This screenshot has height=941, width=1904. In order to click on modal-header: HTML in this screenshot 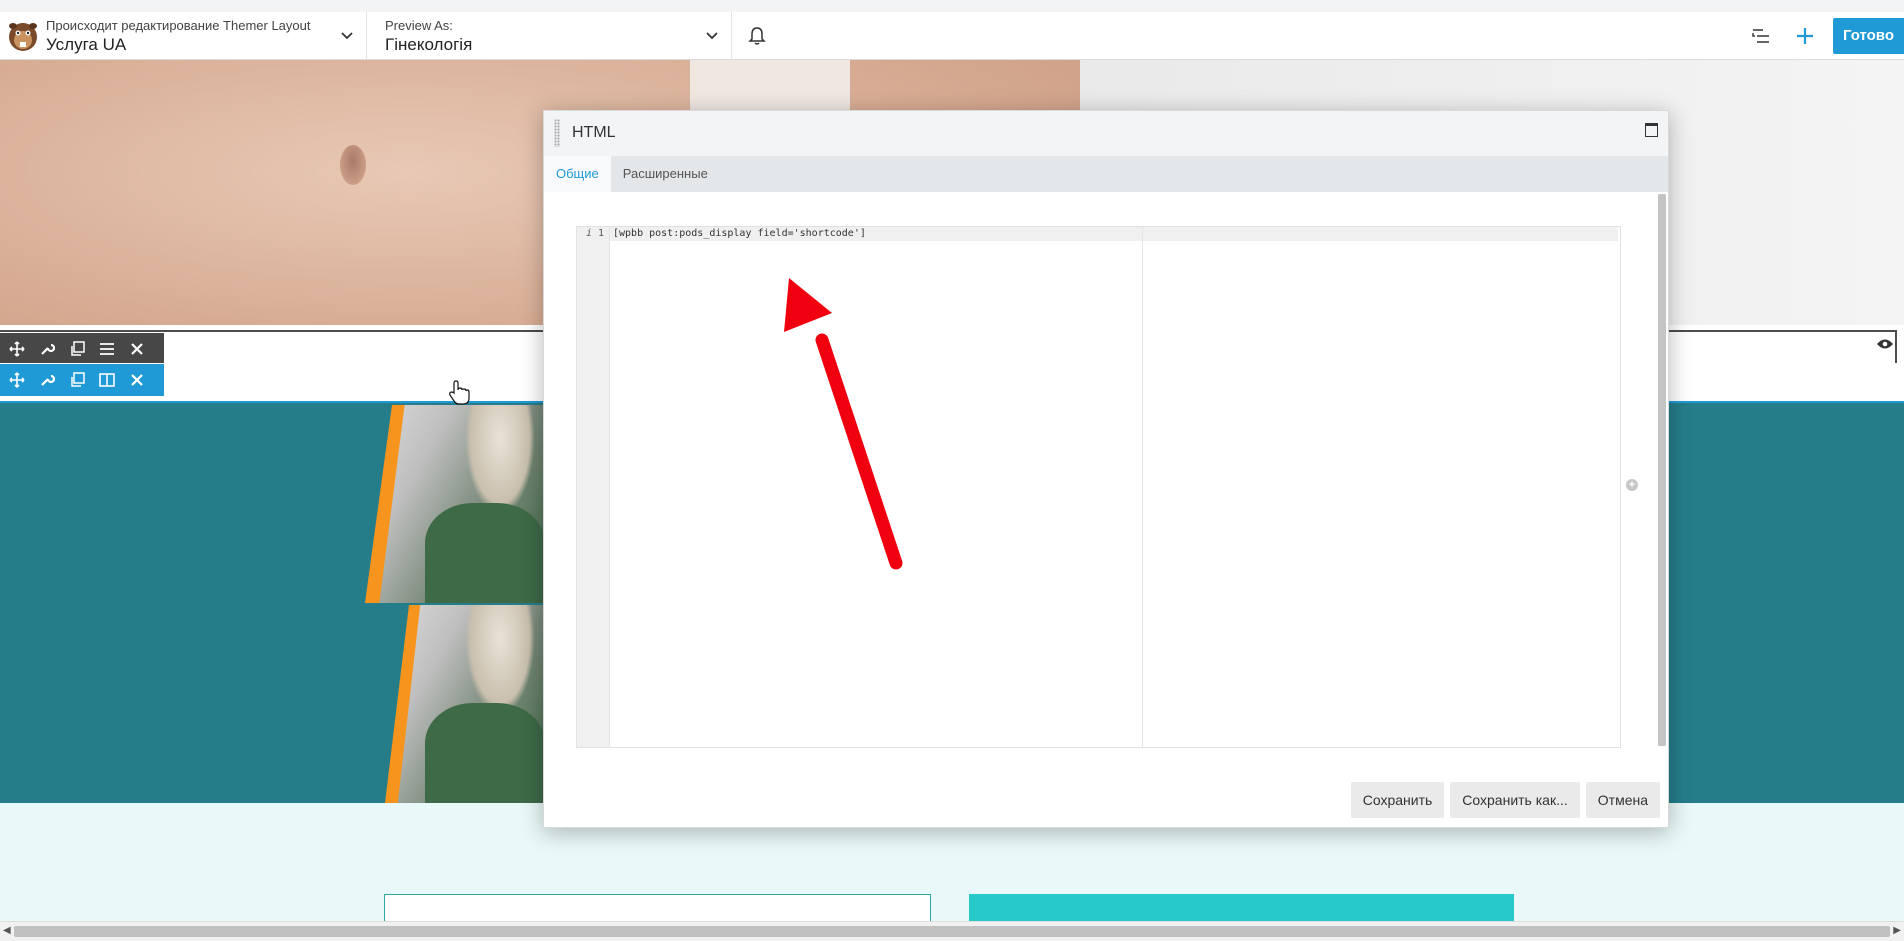, I will do `click(1106, 133)`.